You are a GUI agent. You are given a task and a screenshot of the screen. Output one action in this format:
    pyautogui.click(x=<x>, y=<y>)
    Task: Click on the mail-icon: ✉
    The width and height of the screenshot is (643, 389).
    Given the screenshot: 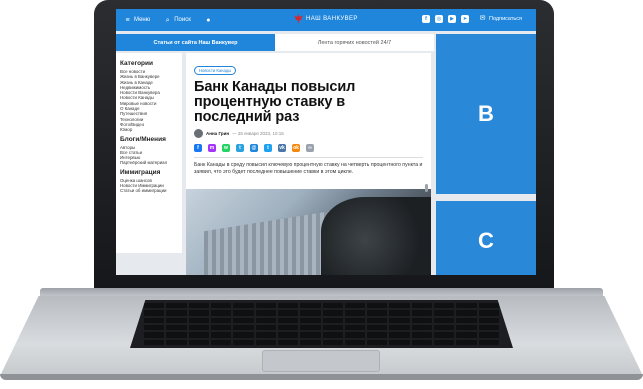 What is the action you would take?
    pyautogui.click(x=482, y=18)
    